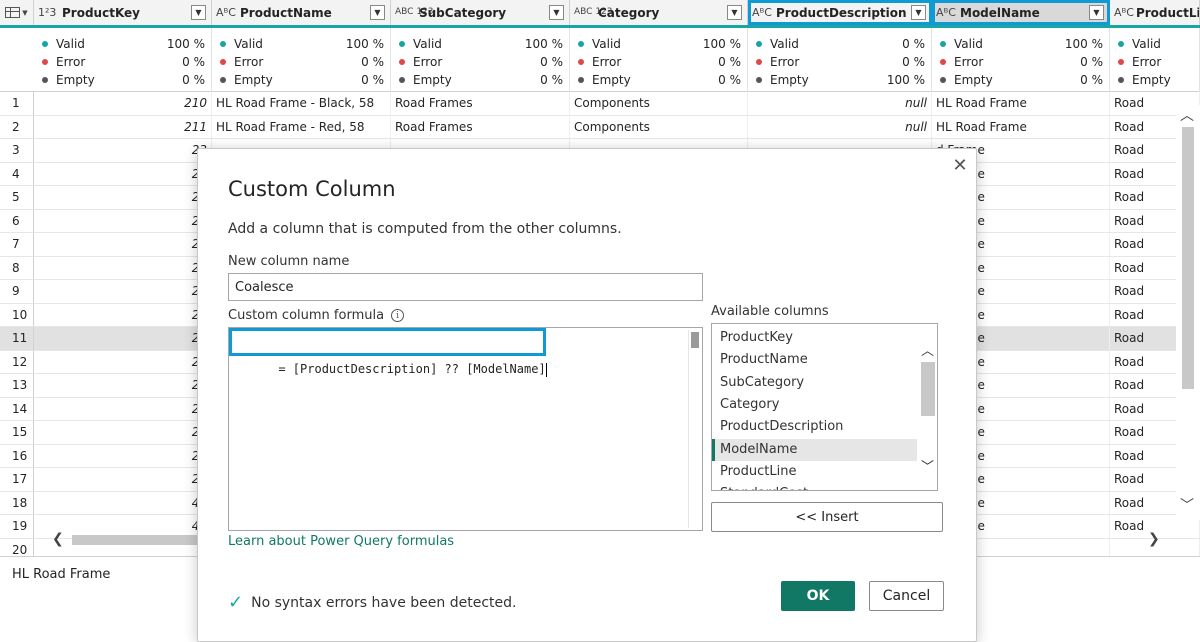 The width and height of the screenshot is (1200, 642). What do you see at coordinates (1021, 12) in the screenshot?
I see `column-header-modelname: AᴮC ModelName ▼` at bounding box center [1021, 12].